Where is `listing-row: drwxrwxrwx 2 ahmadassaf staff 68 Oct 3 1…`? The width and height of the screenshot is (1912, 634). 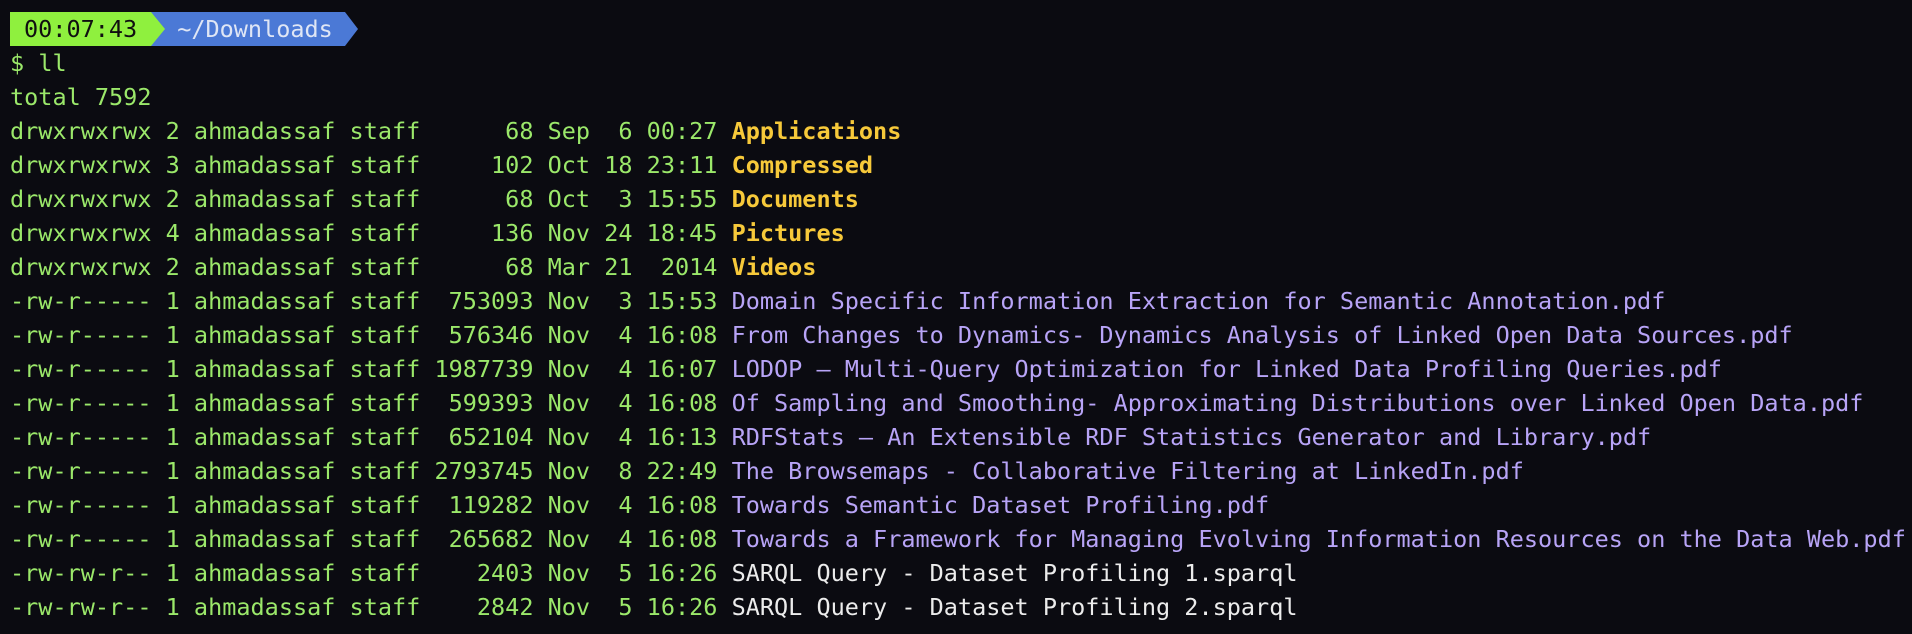 listing-row: drwxrwxrwx 2 ahmadassaf staff 68 Oct 3 1… is located at coordinates (961, 199).